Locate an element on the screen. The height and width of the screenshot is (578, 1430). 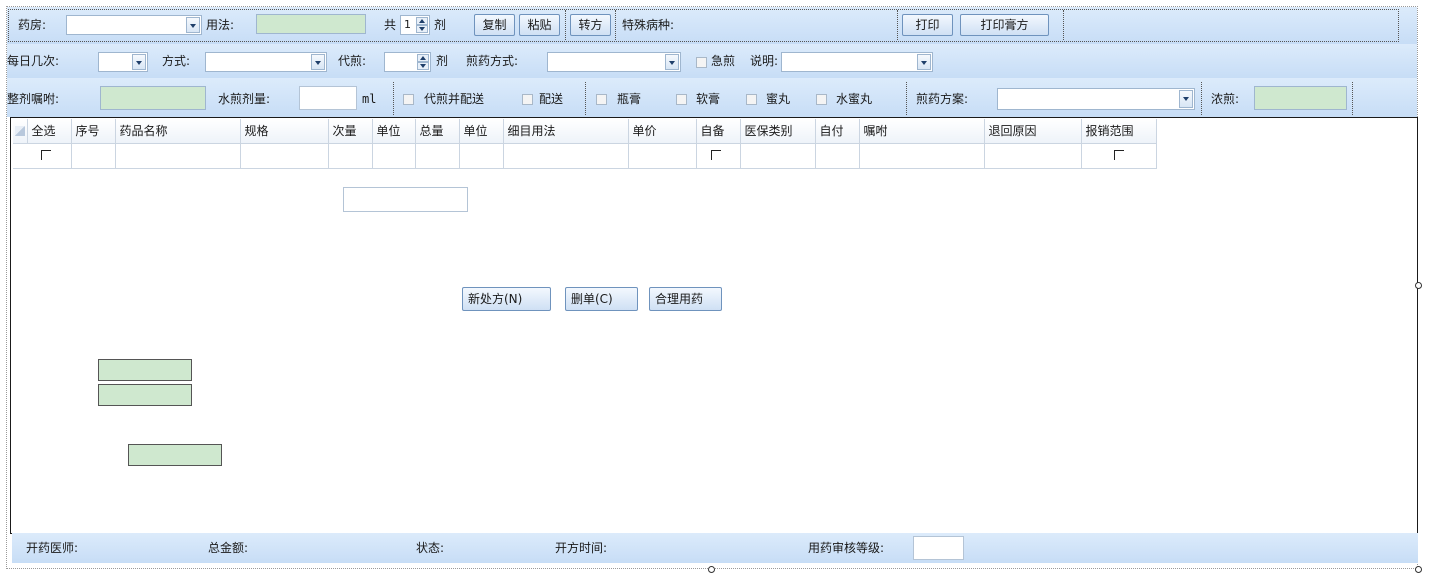
decoct-plan-select is located at coordinates (1096, 99).